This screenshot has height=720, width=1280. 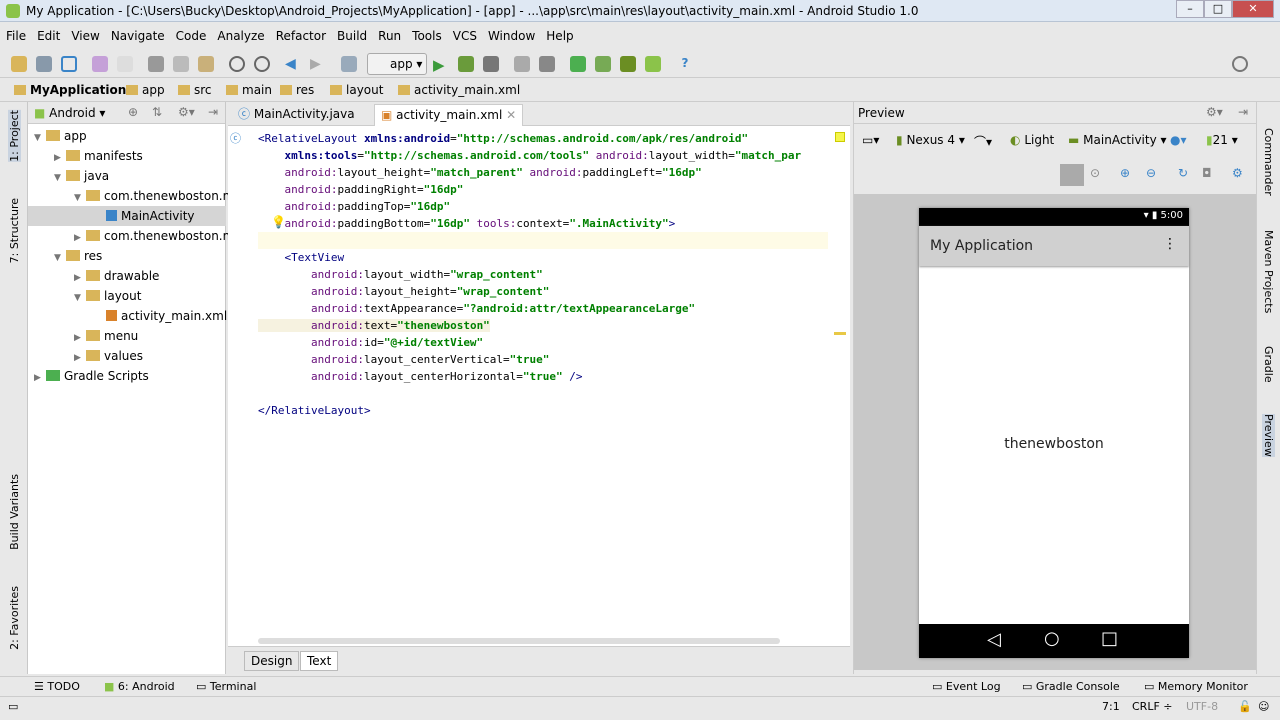 I want to click on maven-tool-tab: Maven Projects, so click(x=1268, y=271).